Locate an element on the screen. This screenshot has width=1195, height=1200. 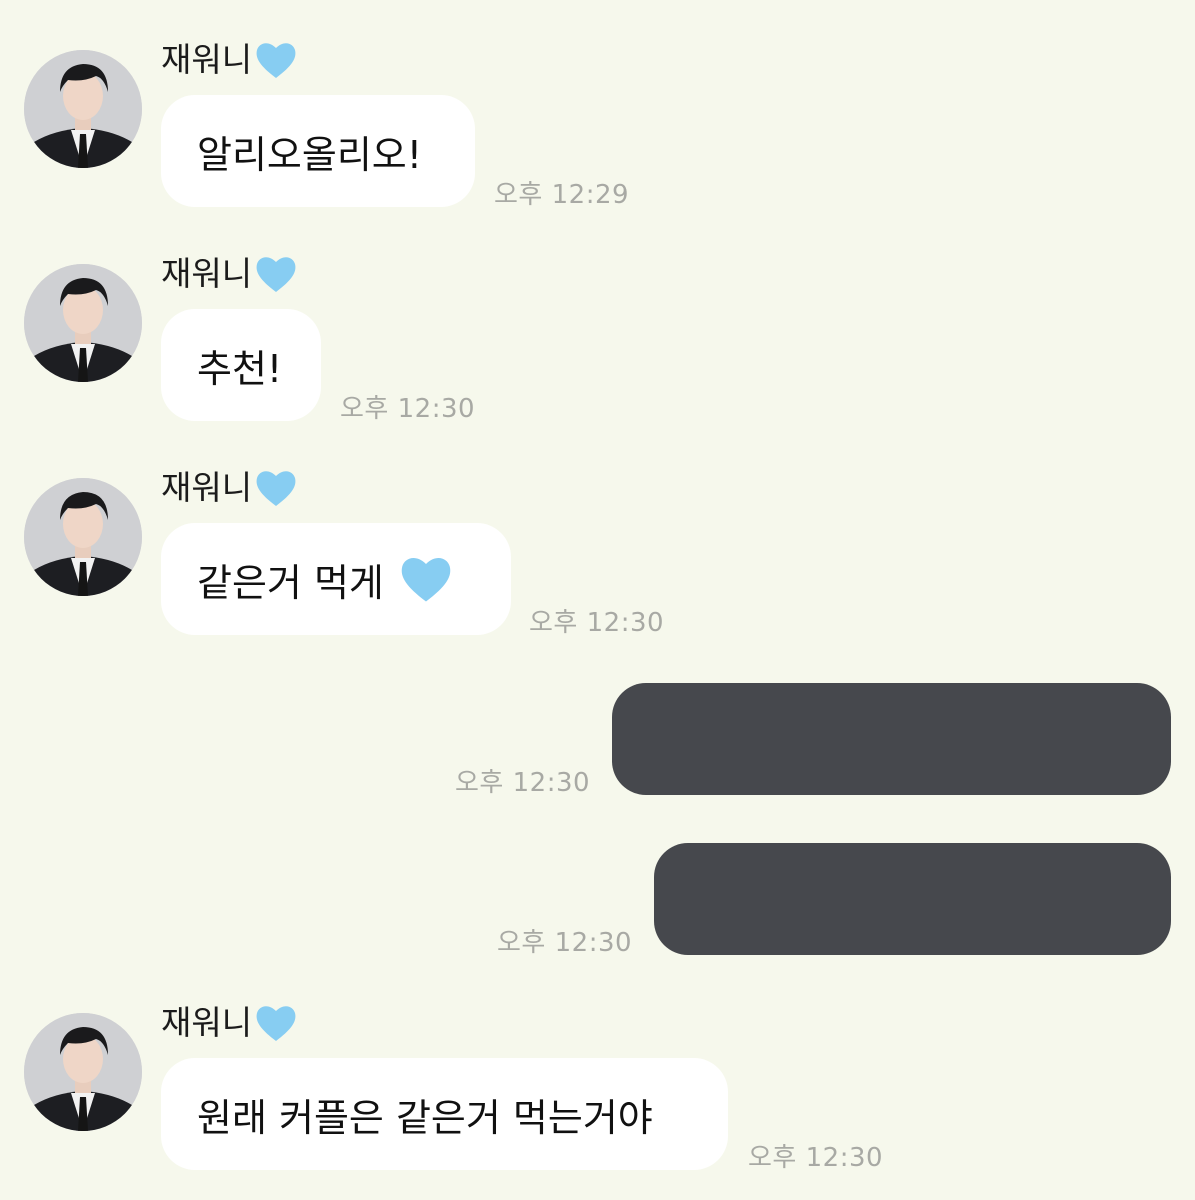
message-bubble: 추천! is located at coordinates (241, 365).